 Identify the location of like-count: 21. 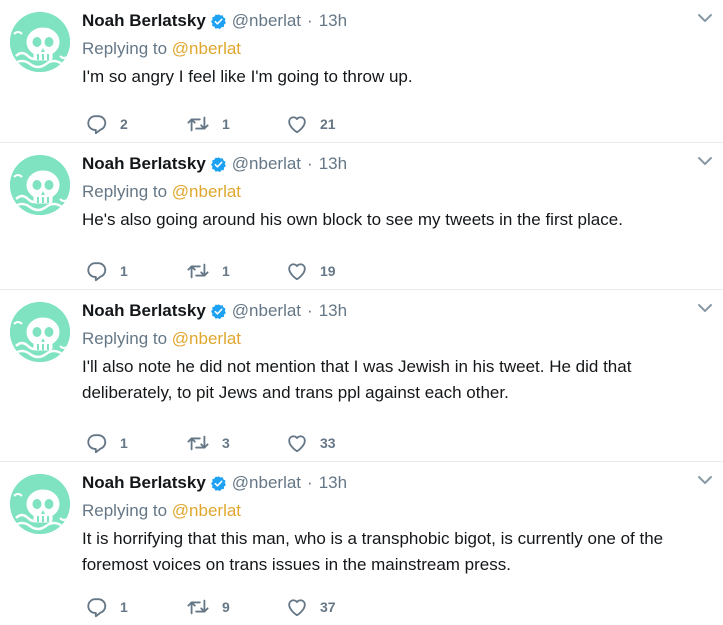
(328, 124).